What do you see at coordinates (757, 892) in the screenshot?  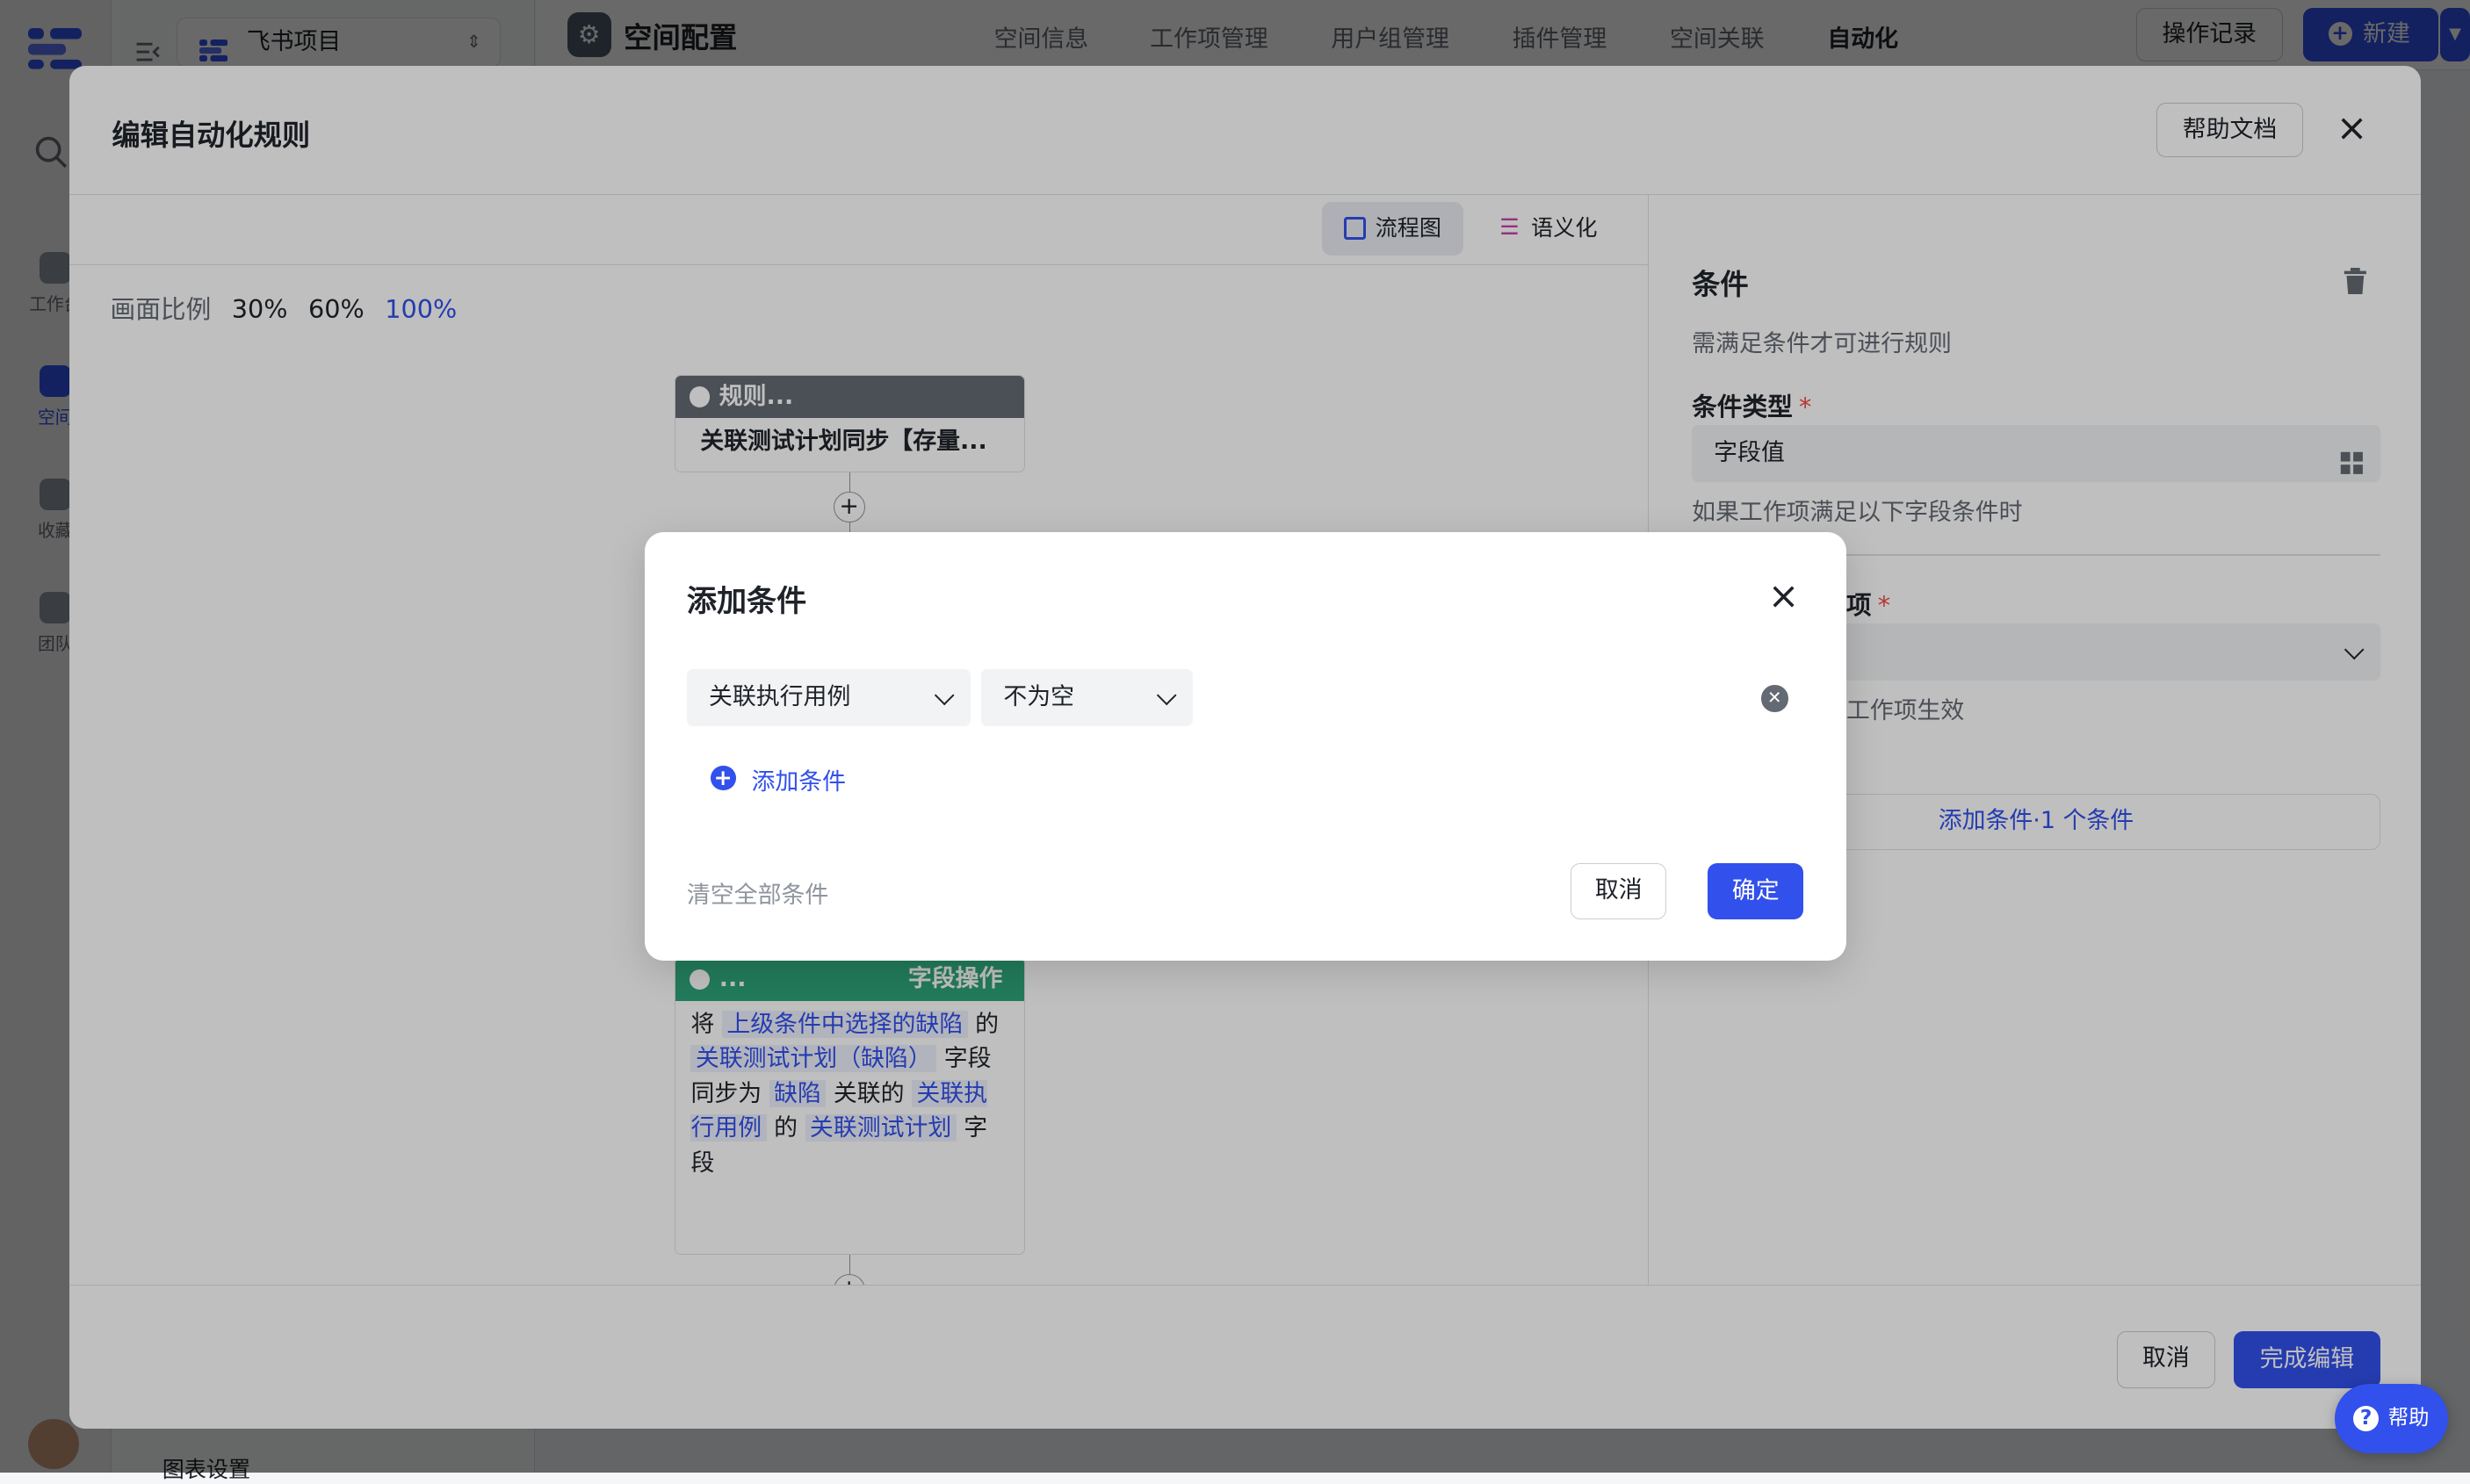 I see `clear-all-conditions-link: 清空全部条件` at bounding box center [757, 892].